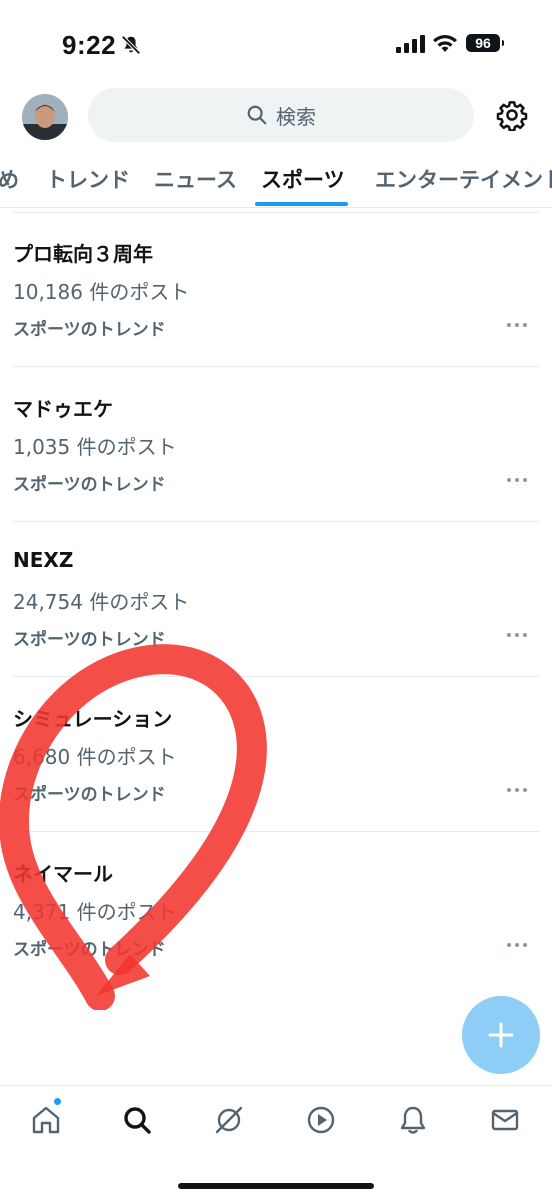  I want to click on notifications-icon, so click(413, 1120).